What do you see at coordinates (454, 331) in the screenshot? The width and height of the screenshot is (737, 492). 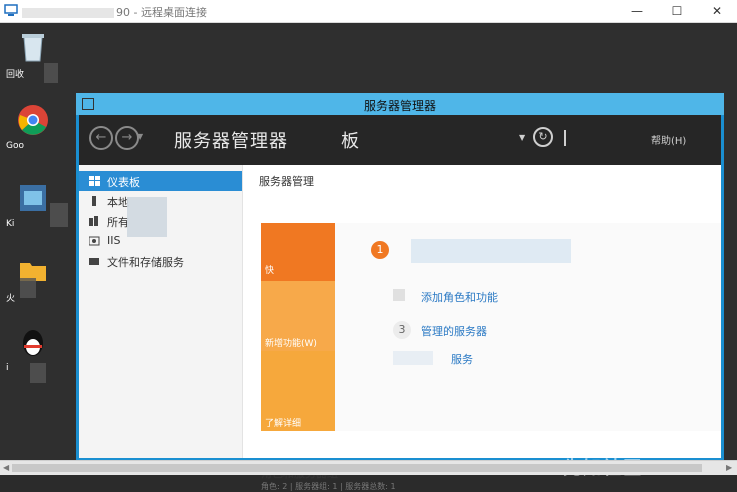 I see `manage-servers-link: 管理的服务器` at bounding box center [454, 331].